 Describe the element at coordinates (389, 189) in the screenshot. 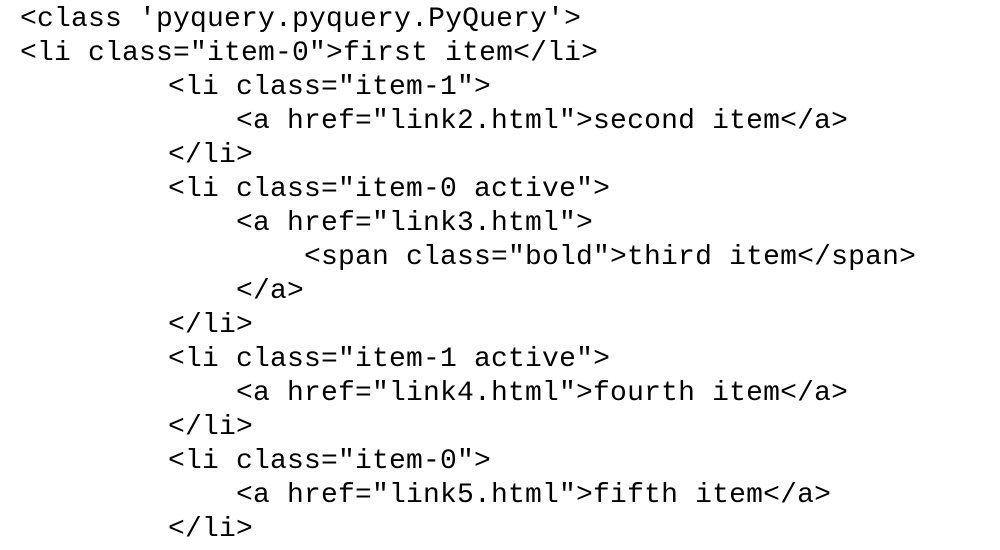

I see `code-line-li-open: <li class="item-0 active">` at that location.